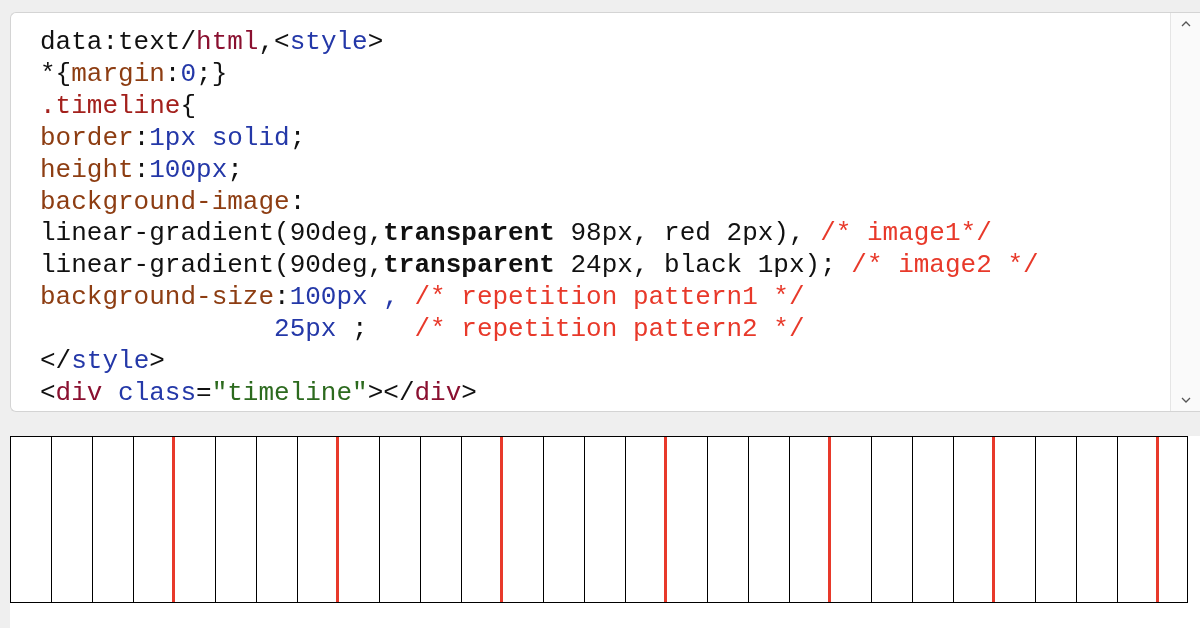 The width and height of the screenshot is (1200, 628). I want to click on code-line: linear-gradient(90deg,transparent 98px, red 2px), /* image1*/, so click(516, 234).